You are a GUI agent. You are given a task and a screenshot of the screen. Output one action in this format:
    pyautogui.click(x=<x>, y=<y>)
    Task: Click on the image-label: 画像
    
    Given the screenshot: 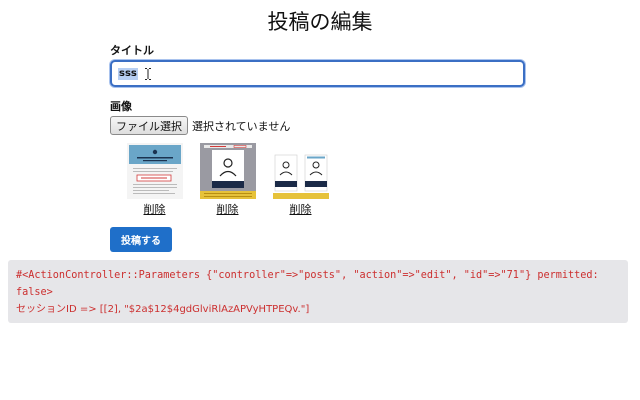 What is the action you would take?
    pyautogui.click(x=121, y=106)
    